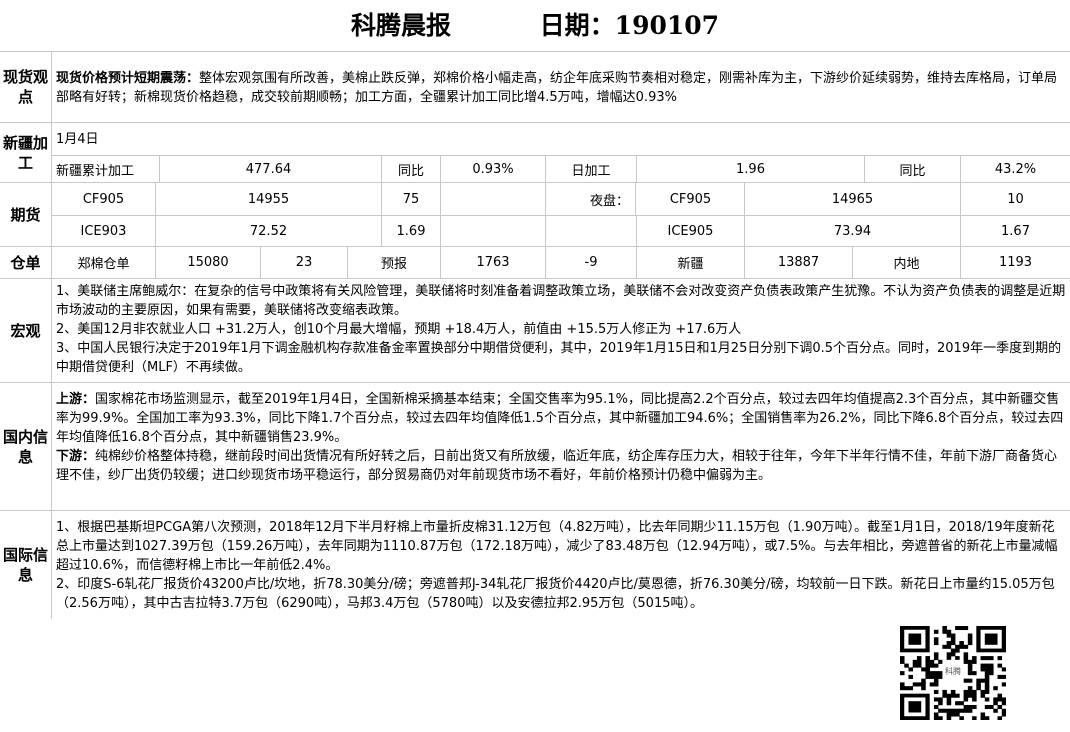  I want to click on futures-cell: 72.52, so click(269, 231).